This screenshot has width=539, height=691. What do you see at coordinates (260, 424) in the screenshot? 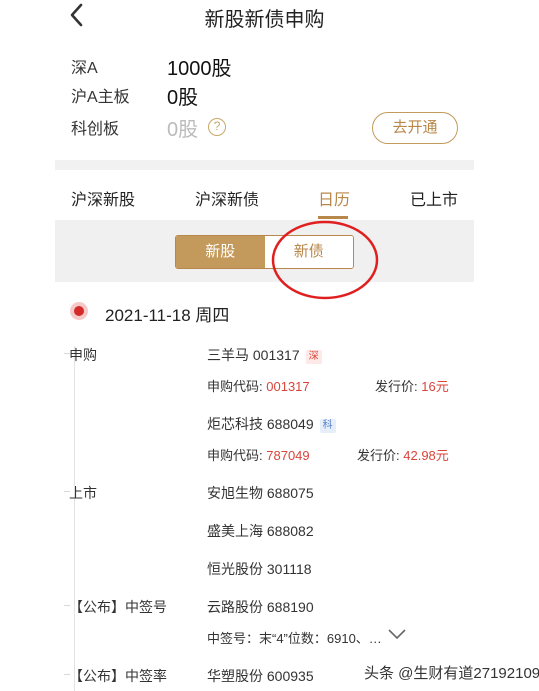
I see `stock-name: 炬芯科技 688049` at bounding box center [260, 424].